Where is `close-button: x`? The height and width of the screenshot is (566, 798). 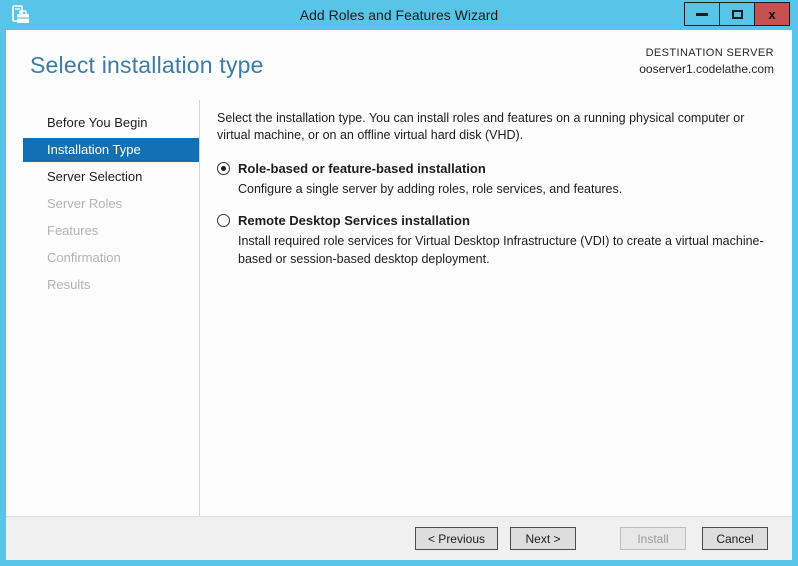 close-button: x is located at coordinates (772, 14).